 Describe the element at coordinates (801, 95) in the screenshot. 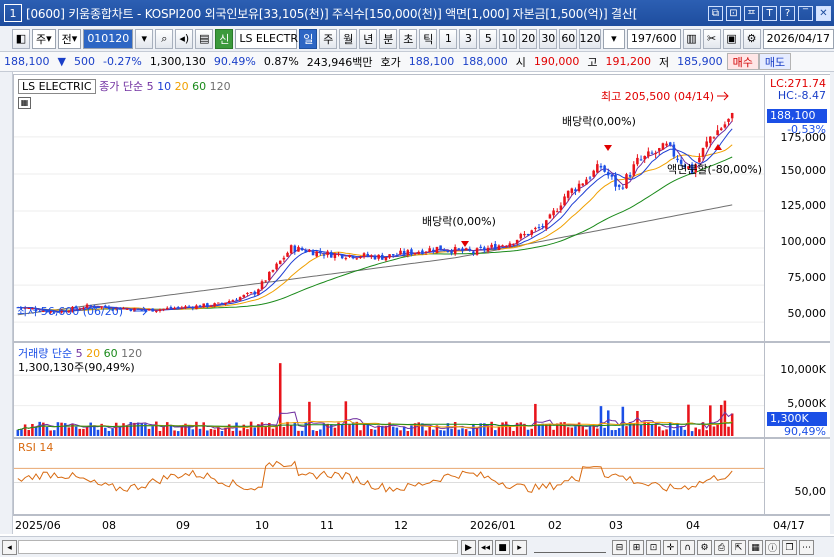

I see `hc-label: HC:-8.47` at that location.